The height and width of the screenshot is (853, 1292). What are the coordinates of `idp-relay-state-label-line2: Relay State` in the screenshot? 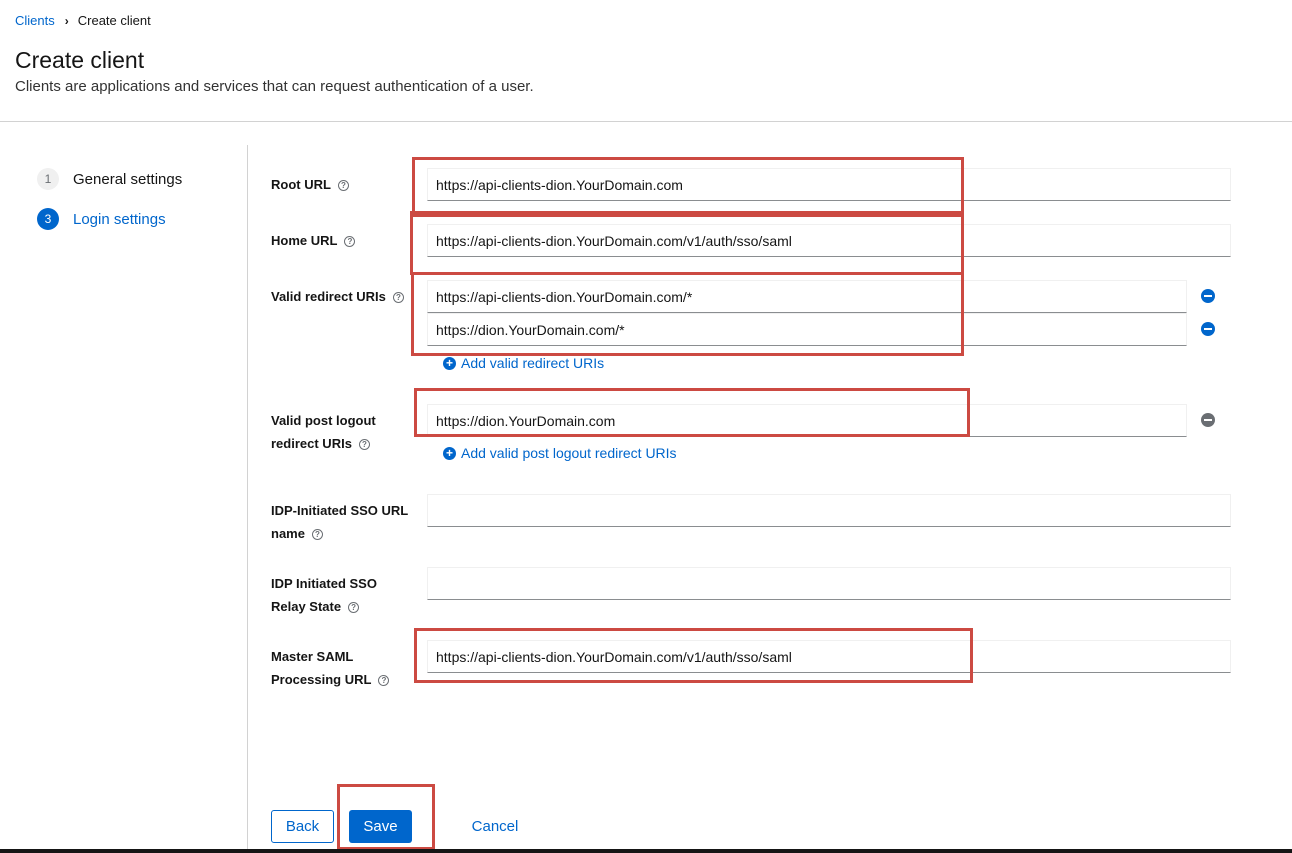 It's located at (306, 606).